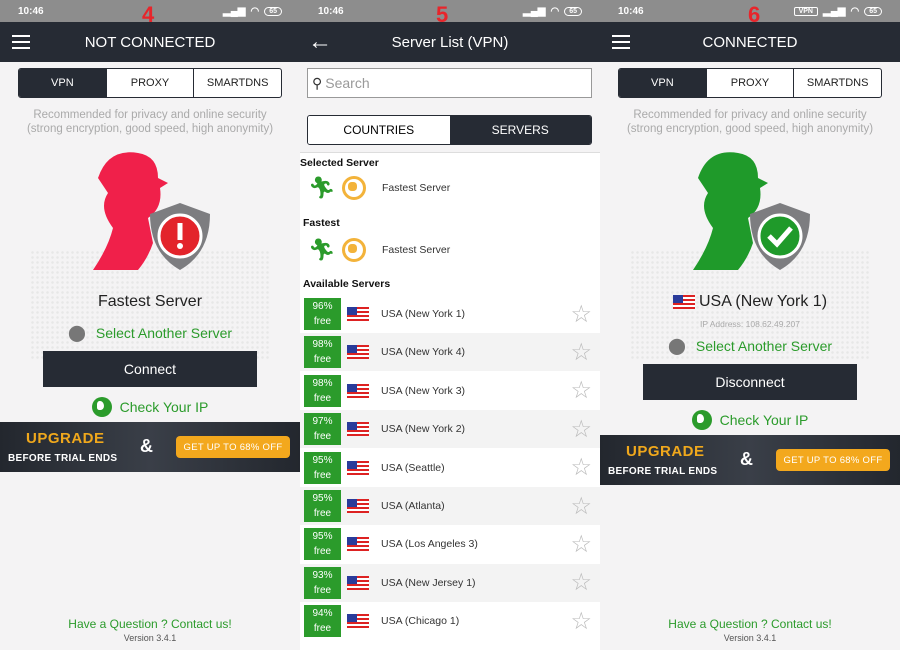 The height and width of the screenshot is (650, 900). I want to click on server-name: USA (Chicago 1), so click(420, 621).